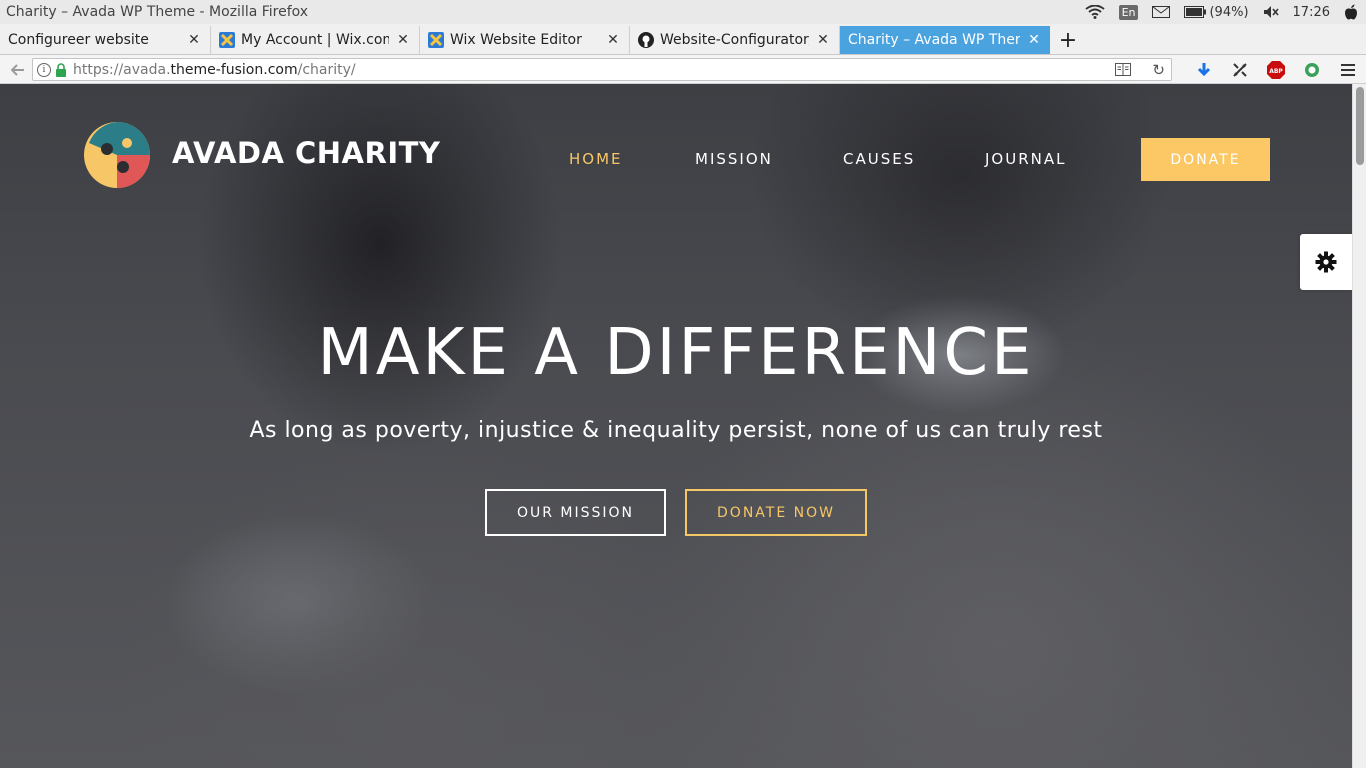  I want to click on mail-icon, so click(1161, 12).